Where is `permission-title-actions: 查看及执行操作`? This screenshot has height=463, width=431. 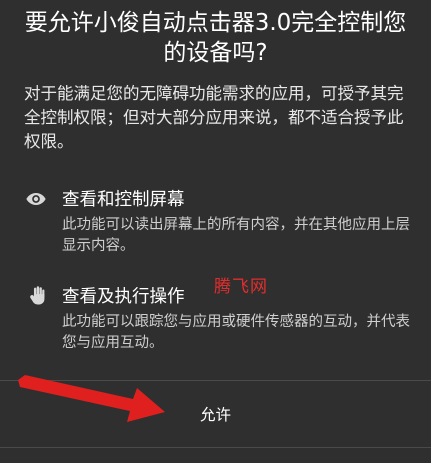 permission-title-actions: 查看及执行操作 is located at coordinates (123, 297).